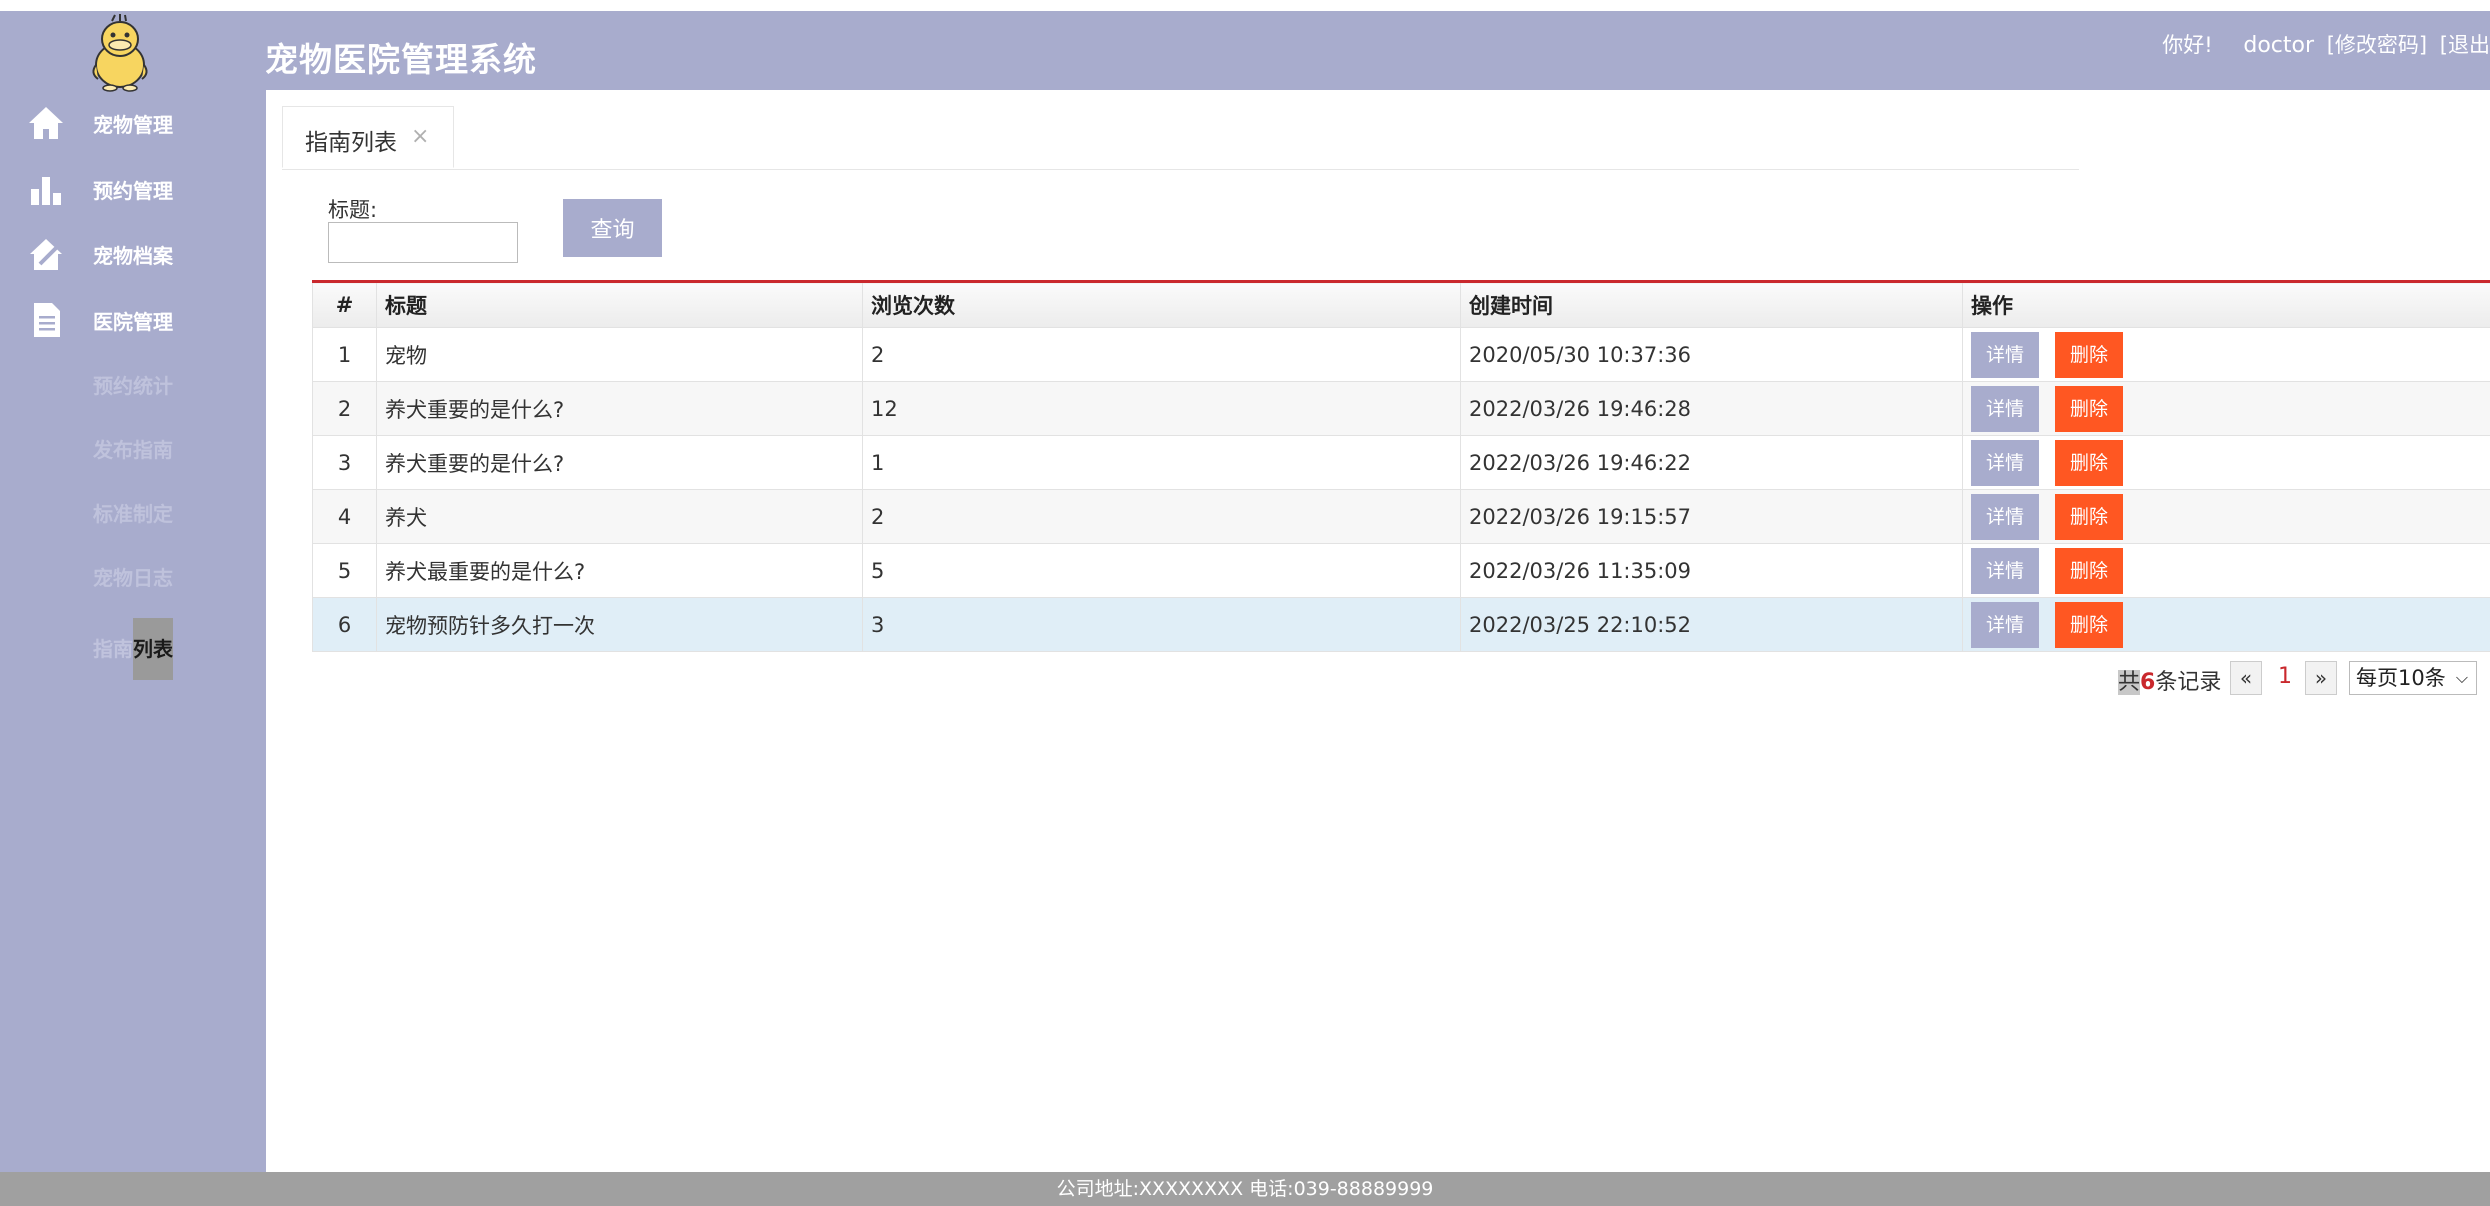  I want to click on pet-house-icon, so click(46, 254).